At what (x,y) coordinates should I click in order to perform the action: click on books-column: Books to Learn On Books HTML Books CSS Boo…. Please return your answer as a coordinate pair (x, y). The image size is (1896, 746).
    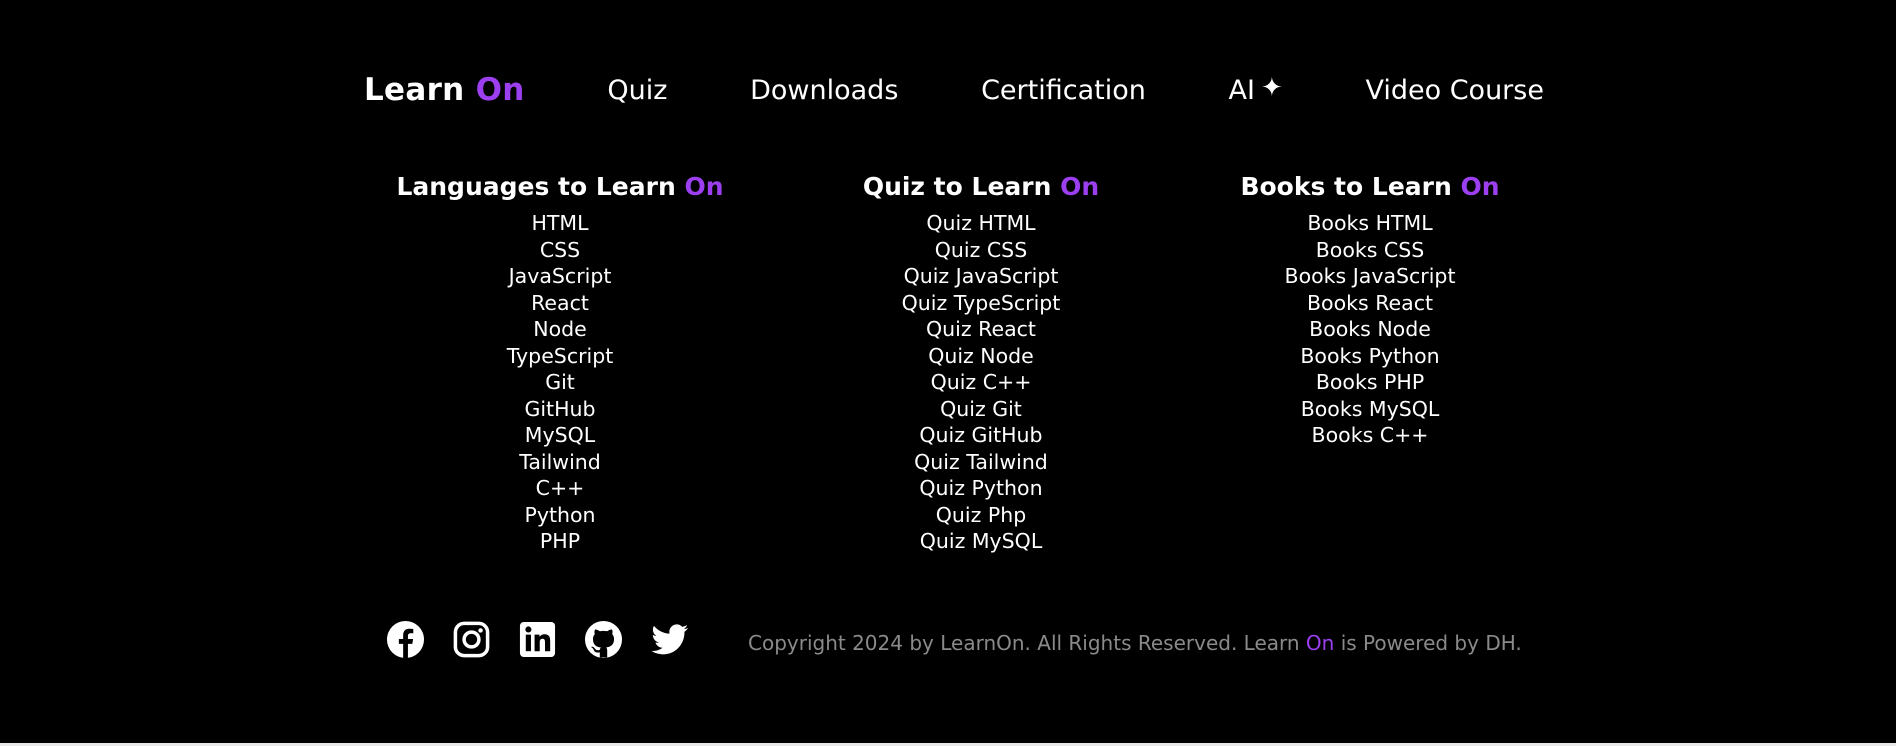
    Looking at the image, I should click on (1369, 310).